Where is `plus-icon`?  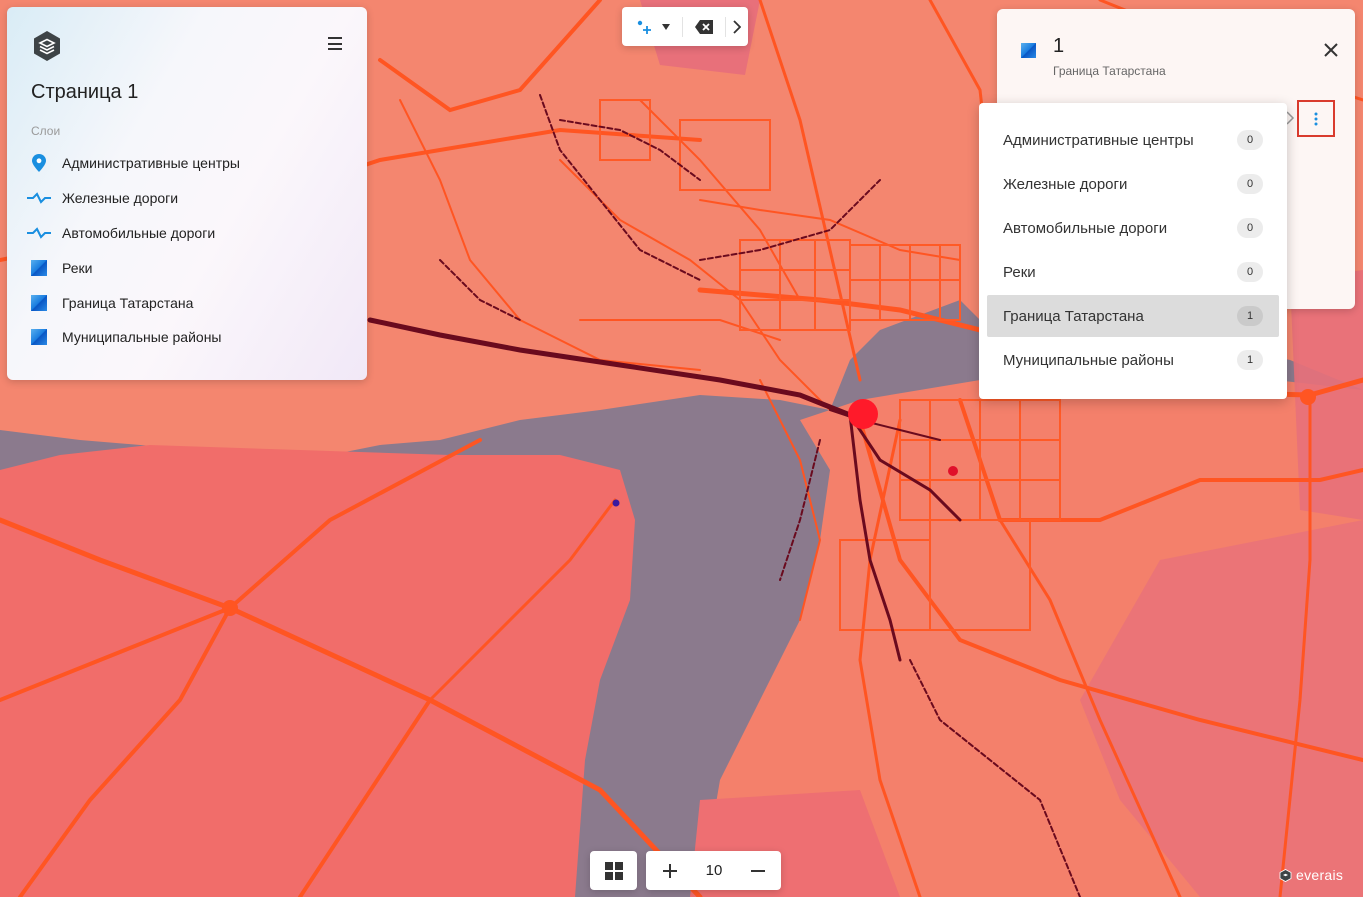 plus-icon is located at coordinates (670, 871).